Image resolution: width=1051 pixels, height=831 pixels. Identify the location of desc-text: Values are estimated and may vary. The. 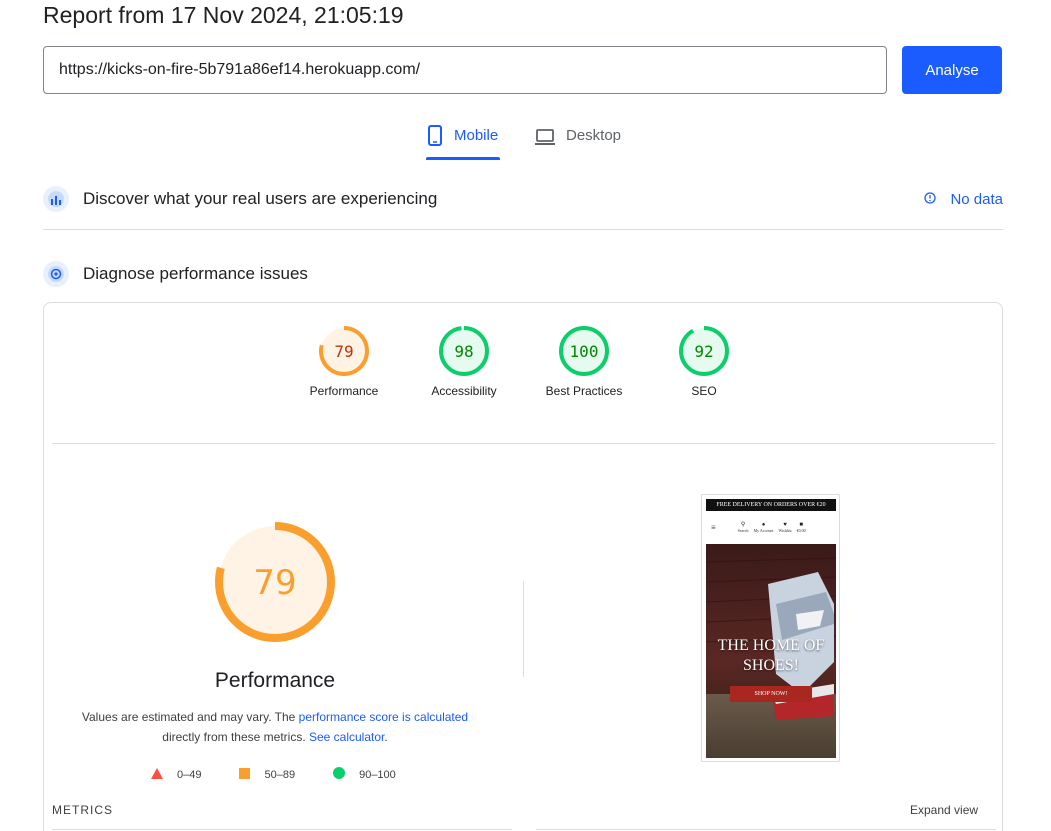
(190, 717).